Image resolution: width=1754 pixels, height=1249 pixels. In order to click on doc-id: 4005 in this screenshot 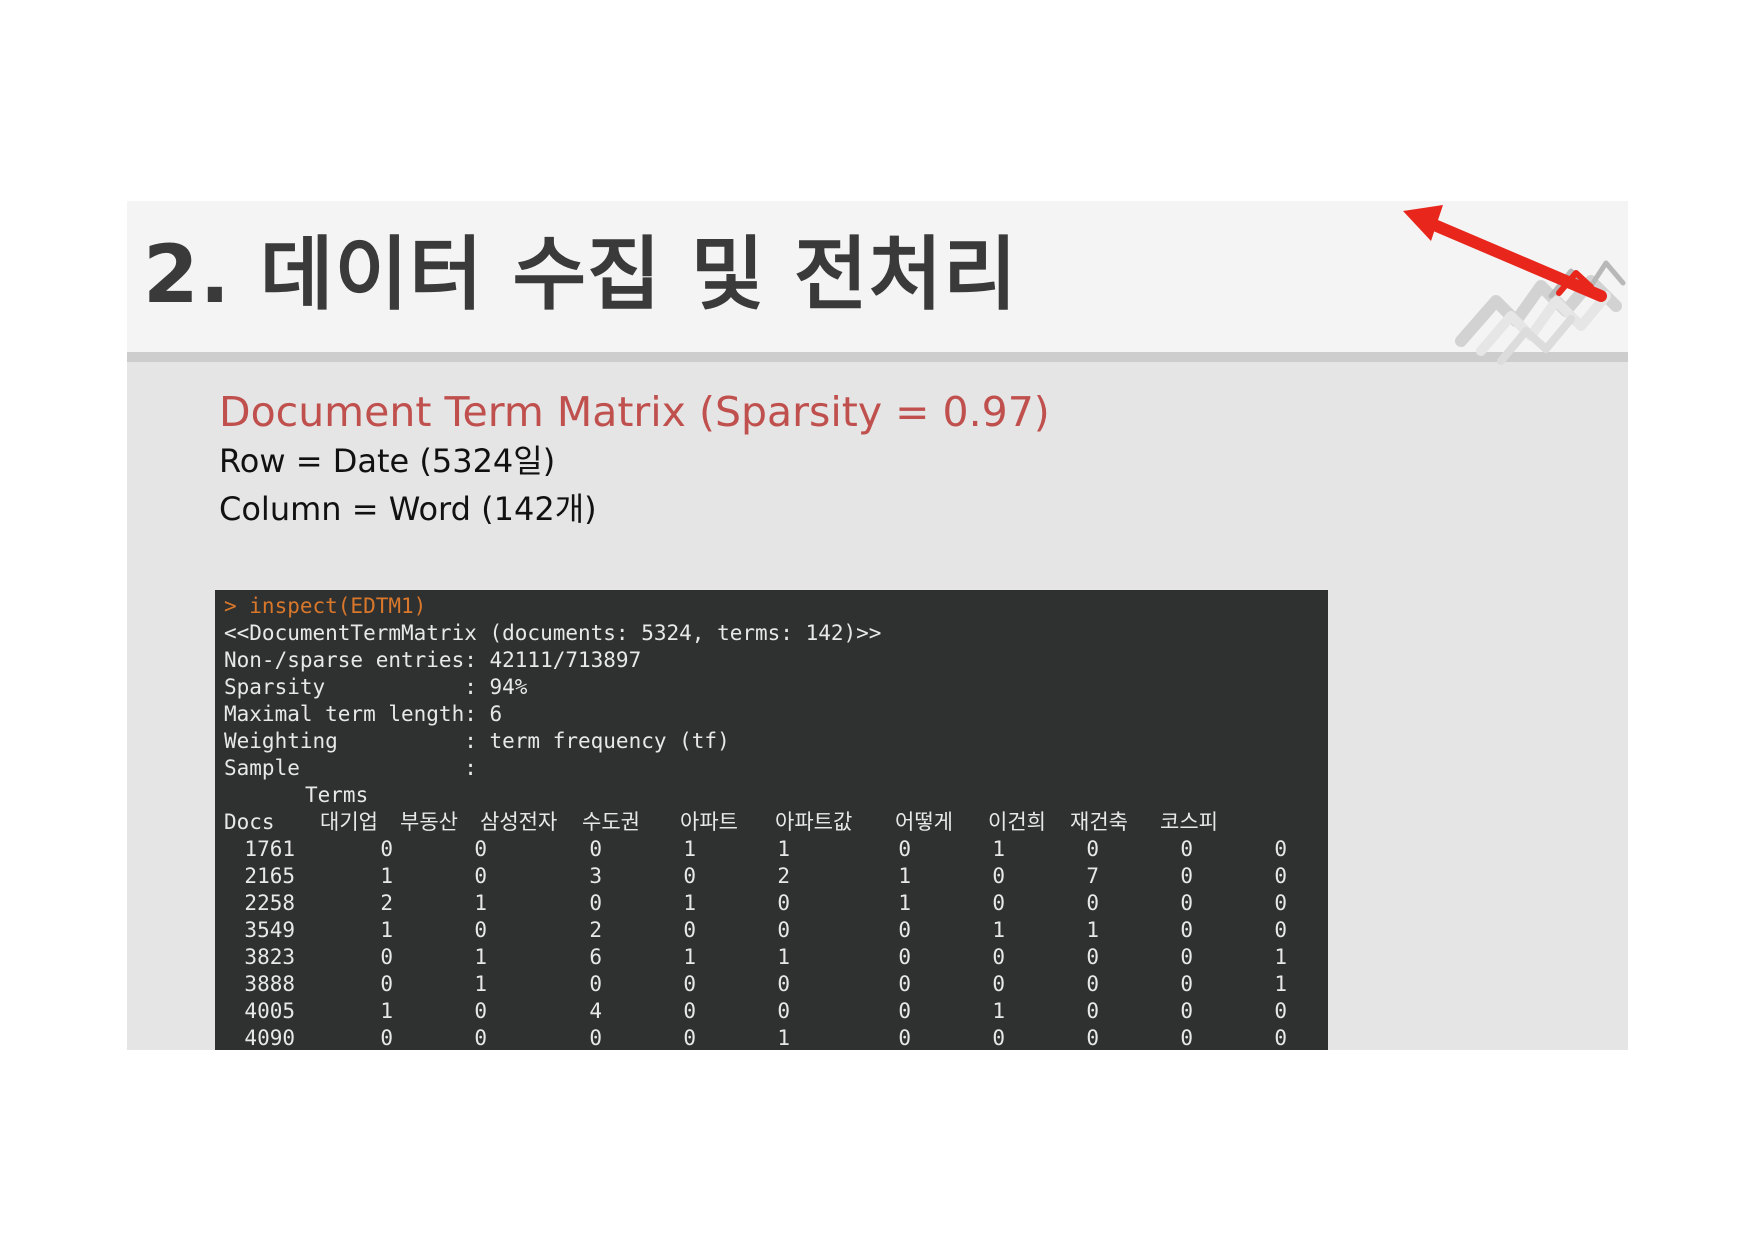, I will do `click(269, 1011)`.